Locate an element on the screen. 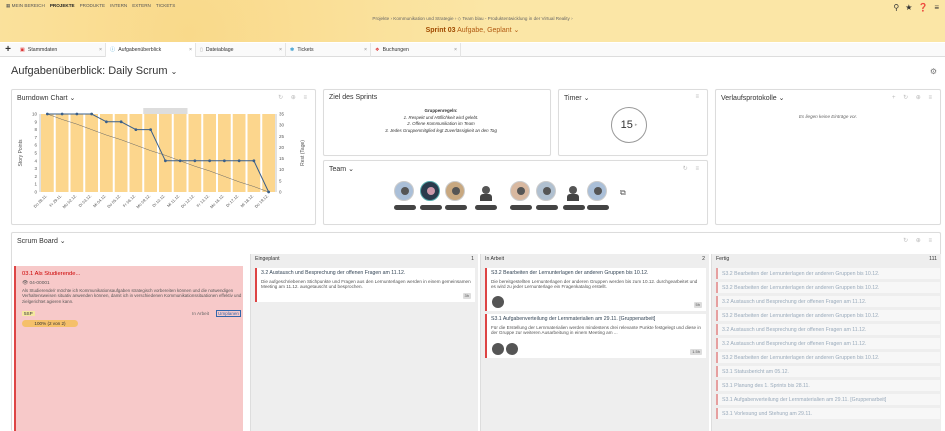 This screenshot has height=431, width=945. star-icon: ★ is located at coordinates (908, 7).